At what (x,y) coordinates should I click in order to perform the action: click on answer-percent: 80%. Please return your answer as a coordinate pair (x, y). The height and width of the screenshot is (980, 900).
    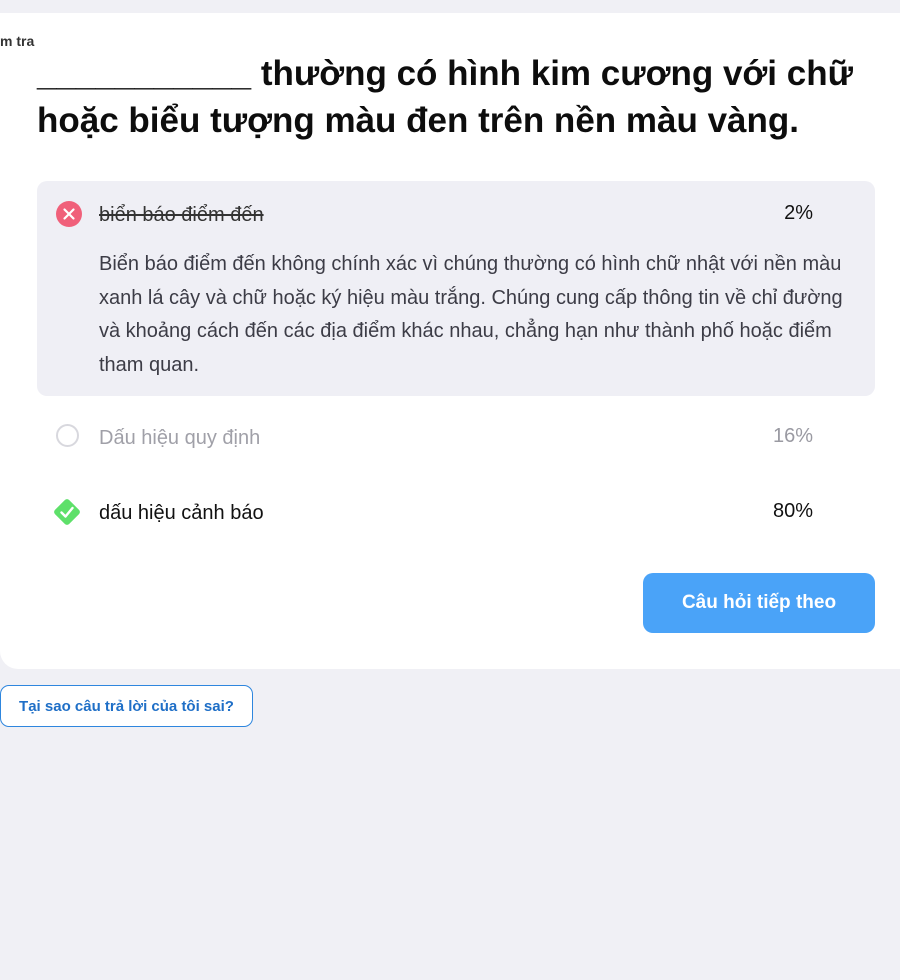
    Looking at the image, I should click on (792, 511).